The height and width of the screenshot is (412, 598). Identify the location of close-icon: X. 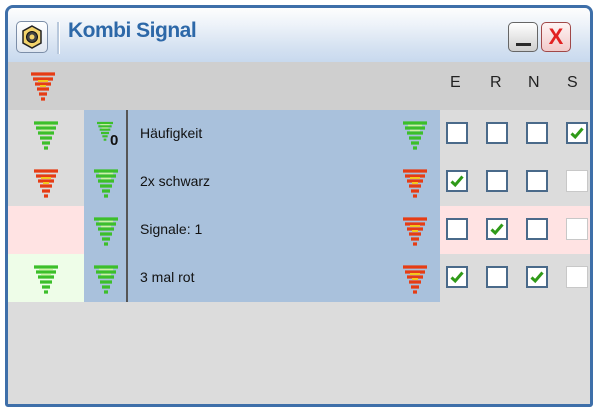
(556, 36).